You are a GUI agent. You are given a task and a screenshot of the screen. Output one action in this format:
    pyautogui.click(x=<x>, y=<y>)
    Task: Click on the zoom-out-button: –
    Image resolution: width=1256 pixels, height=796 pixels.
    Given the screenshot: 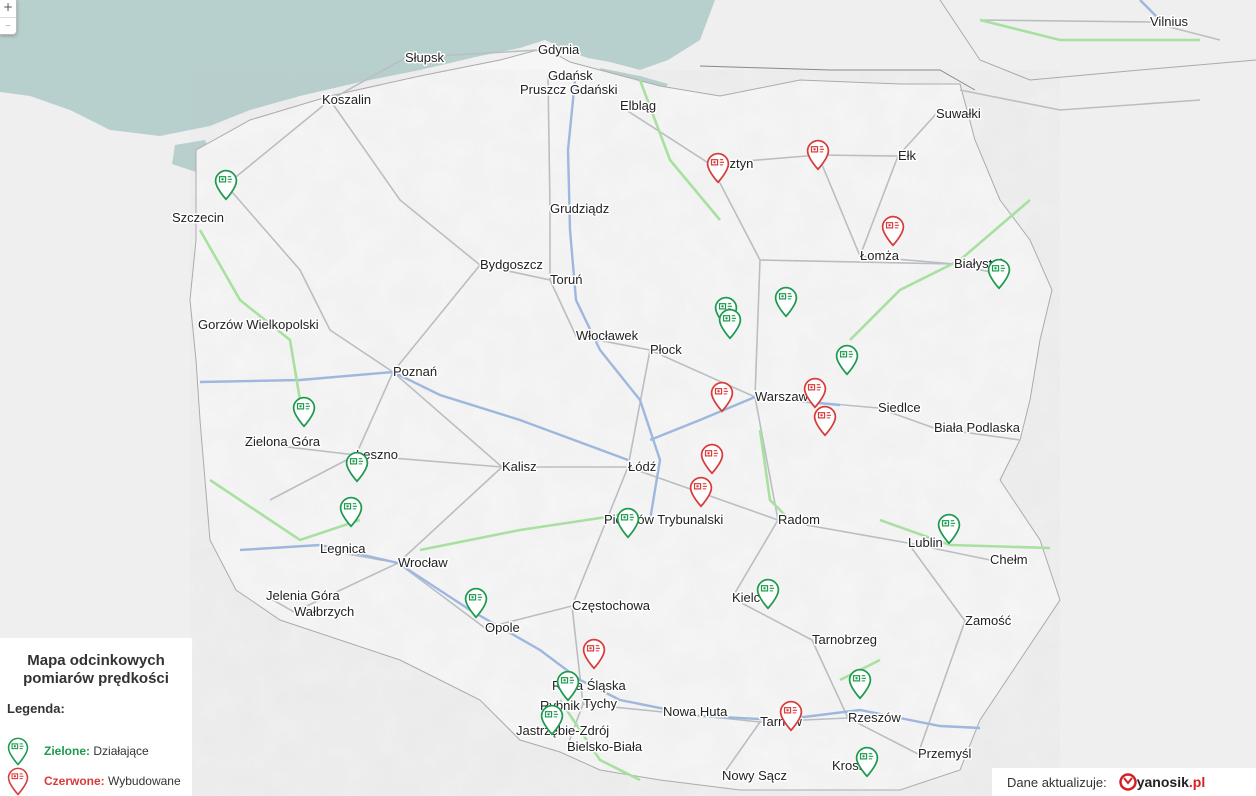 What is the action you would take?
    pyautogui.click(x=8, y=26)
    